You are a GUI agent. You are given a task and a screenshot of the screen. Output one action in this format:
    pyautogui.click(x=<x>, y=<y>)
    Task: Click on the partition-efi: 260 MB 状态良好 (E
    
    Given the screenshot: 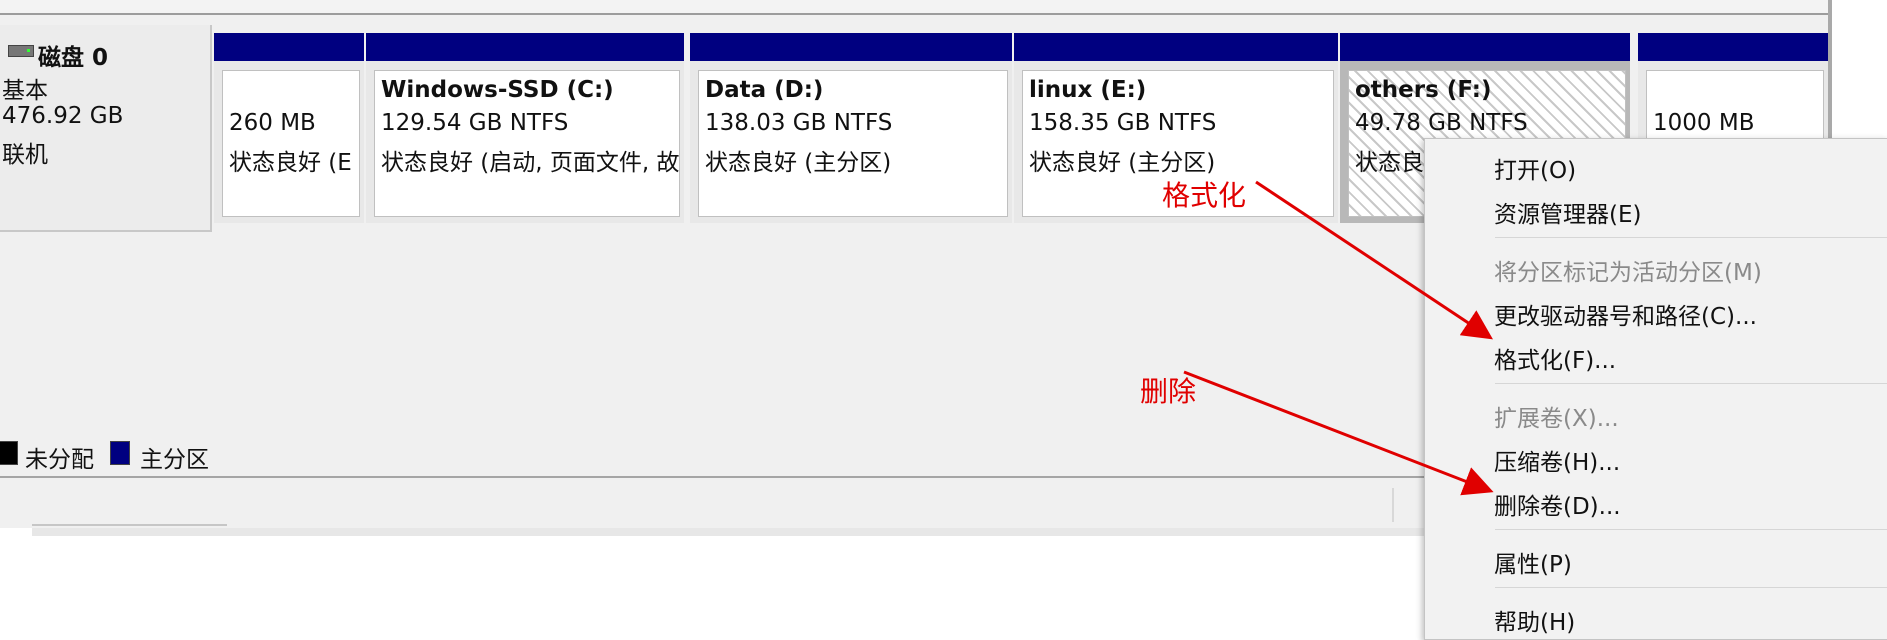 What is the action you would take?
    pyautogui.click(x=289, y=128)
    